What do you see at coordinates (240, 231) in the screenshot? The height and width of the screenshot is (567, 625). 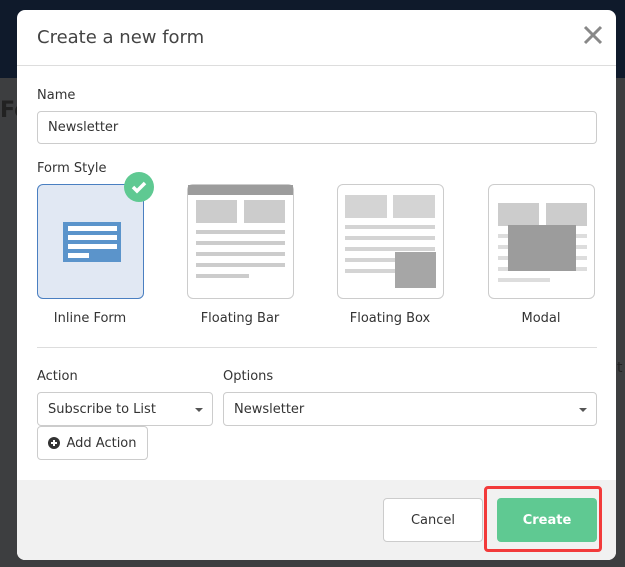 I see `floating-bar-icon` at bounding box center [240, 231].